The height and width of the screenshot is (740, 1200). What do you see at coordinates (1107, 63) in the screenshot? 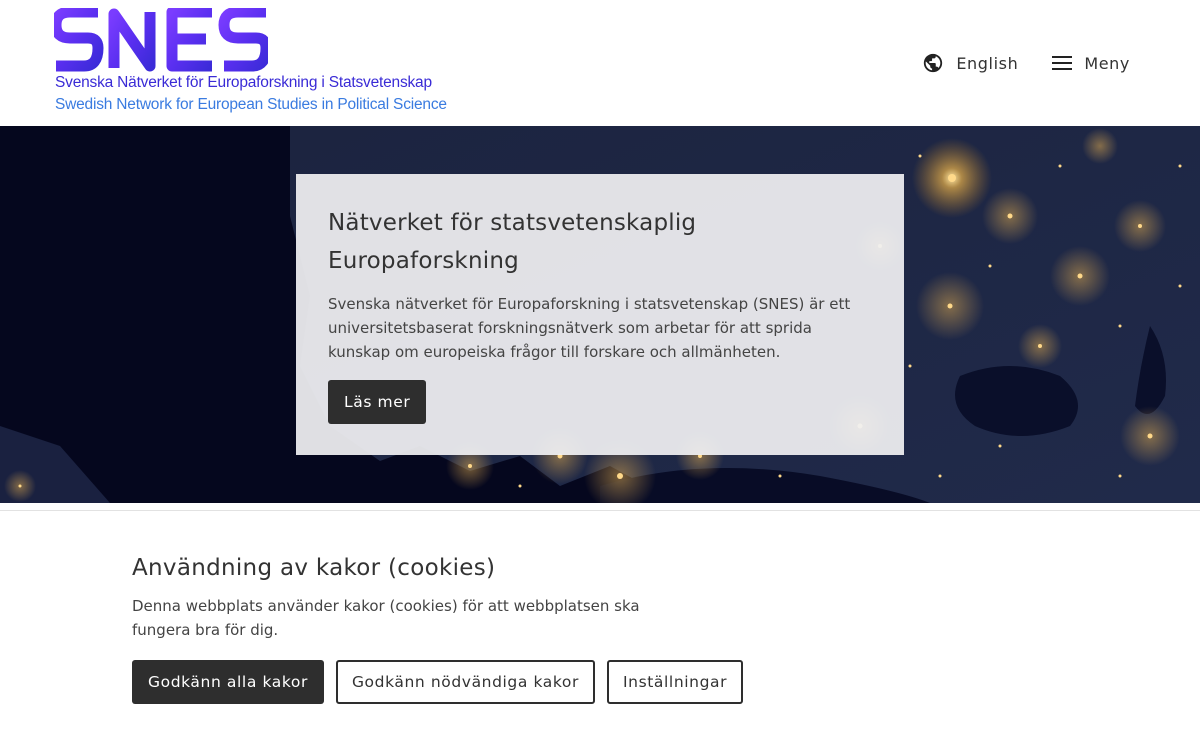
I see `menu-label: Meny` at bounding box center [1107, 63].